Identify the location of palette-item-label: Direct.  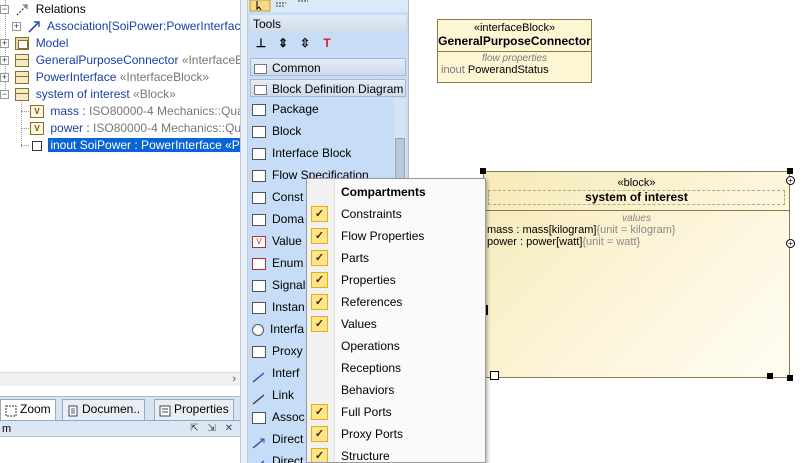
(288, 439).